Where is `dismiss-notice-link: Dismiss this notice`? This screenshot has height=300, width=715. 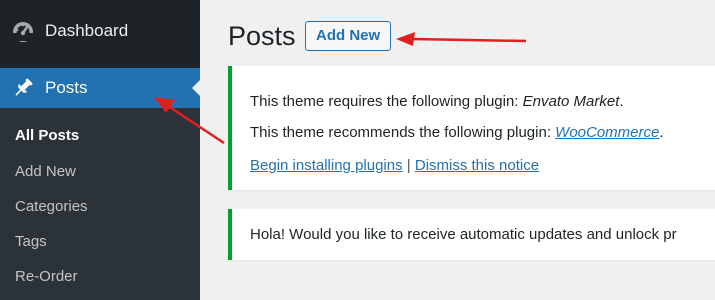
dismiss-notice-link: Dismiss this notice is located at coordinates (477, 165).